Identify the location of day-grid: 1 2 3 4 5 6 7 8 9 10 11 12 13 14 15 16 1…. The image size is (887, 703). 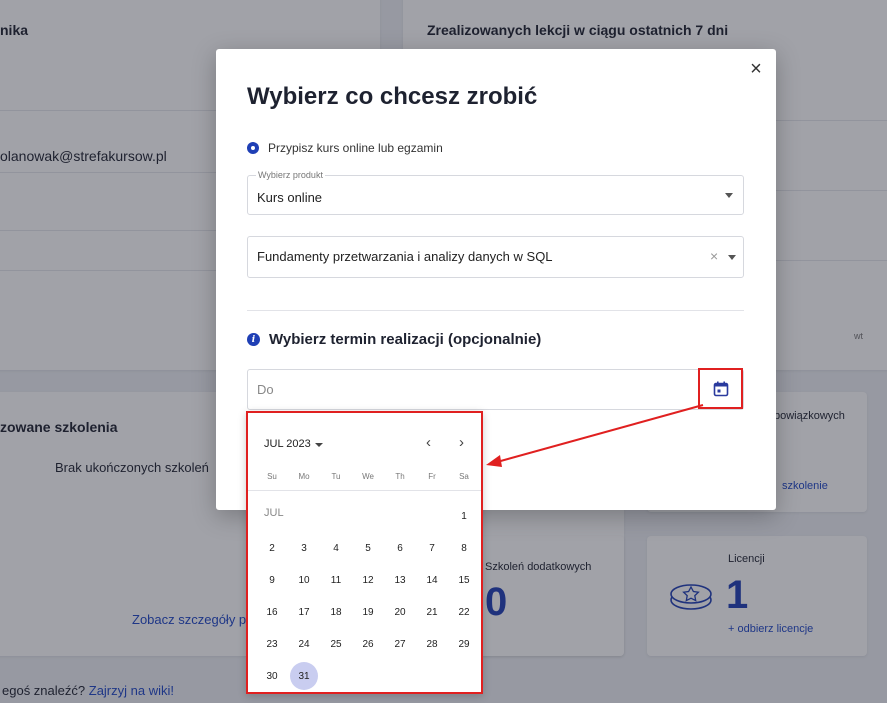
(368, 596).